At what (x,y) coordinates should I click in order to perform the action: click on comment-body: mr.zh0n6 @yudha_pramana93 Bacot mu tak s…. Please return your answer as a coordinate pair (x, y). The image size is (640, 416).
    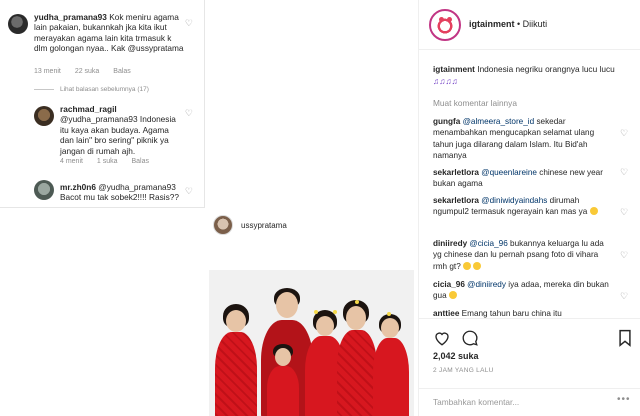
    Looking at the image, I should click on (121, 192).